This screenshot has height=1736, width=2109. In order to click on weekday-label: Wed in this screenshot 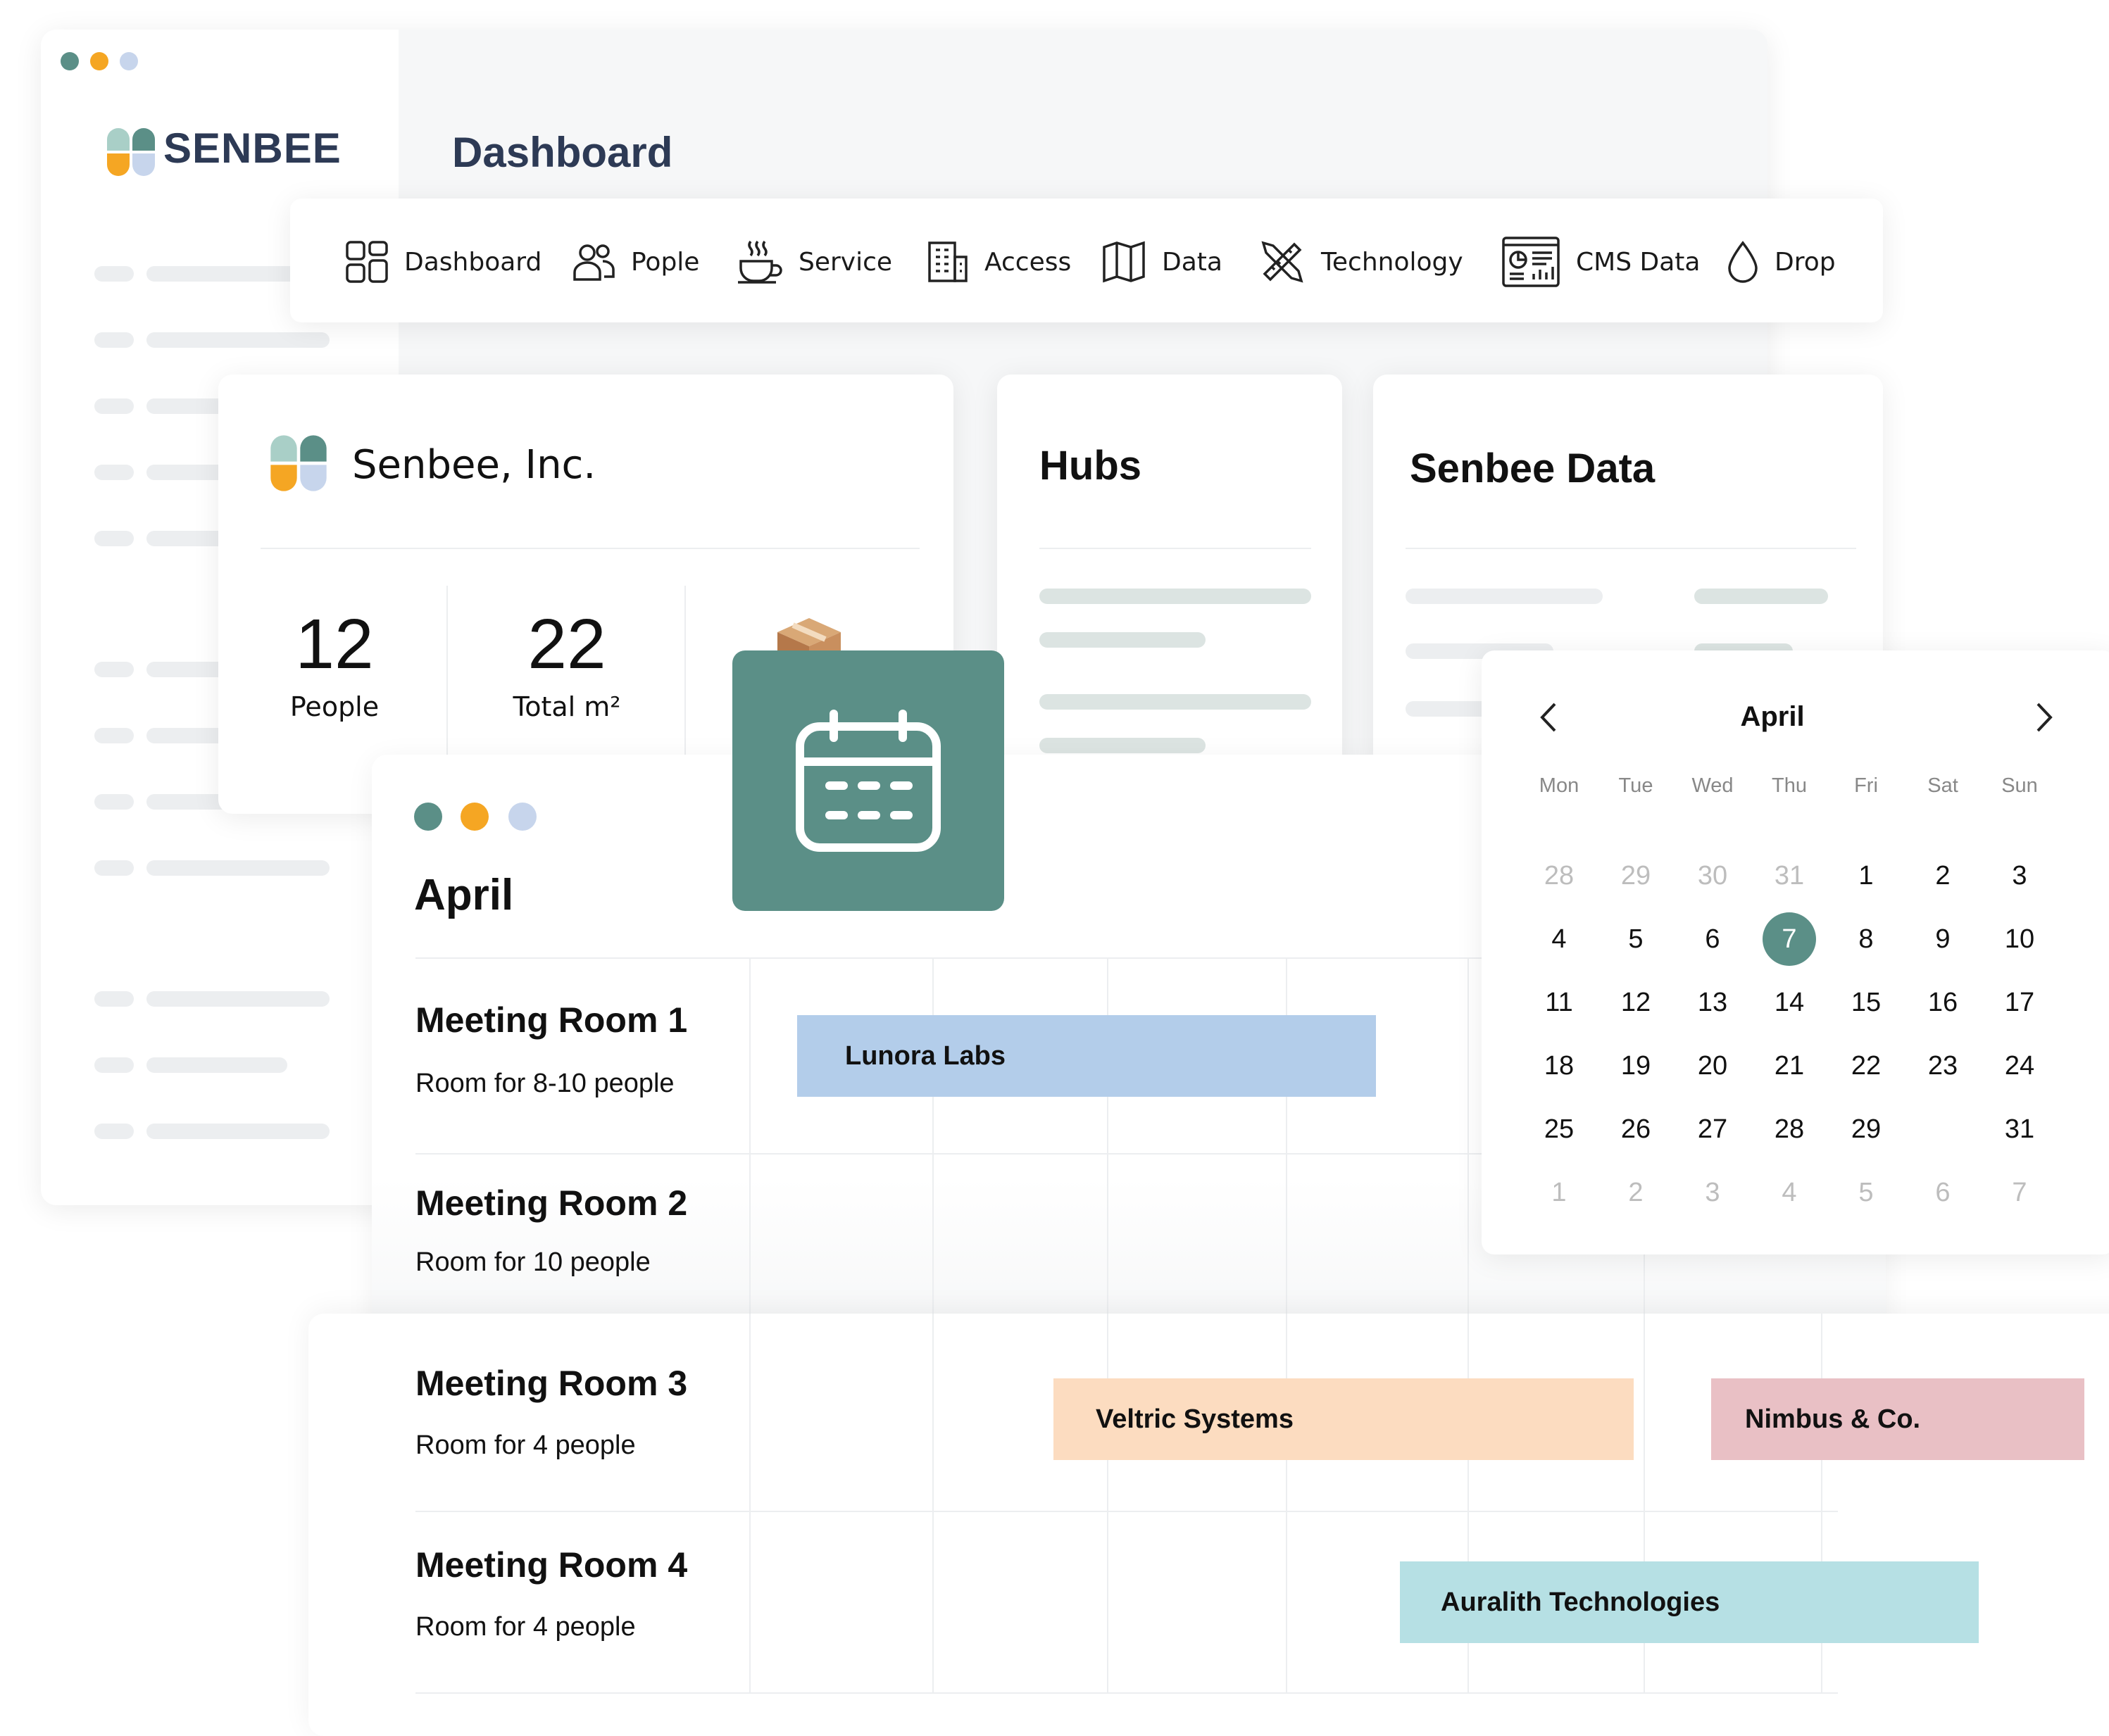, I will do `click(1713, 785)`.